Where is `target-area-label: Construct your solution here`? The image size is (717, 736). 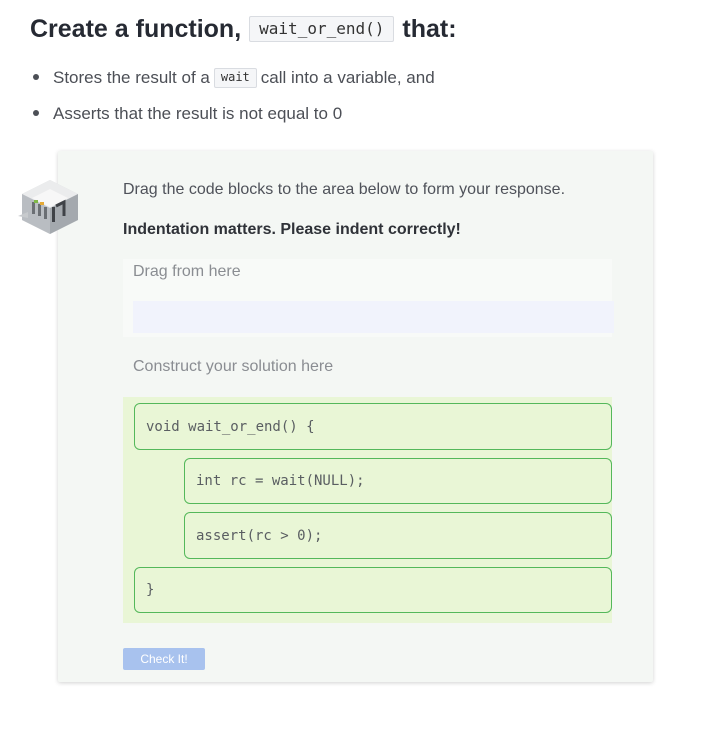
target-area-label: Construct your solution here is located at coordinates (233, 366).